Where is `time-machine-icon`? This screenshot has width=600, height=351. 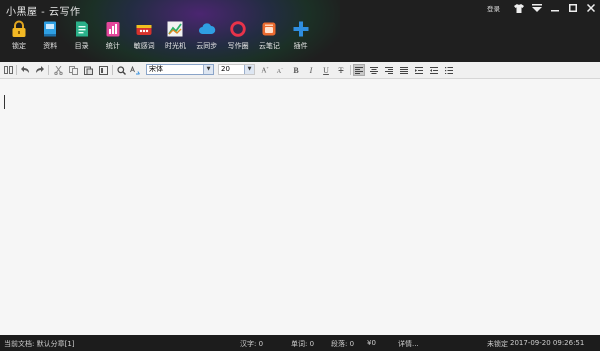
time-machine-icon is located at coordinates (175, 29).